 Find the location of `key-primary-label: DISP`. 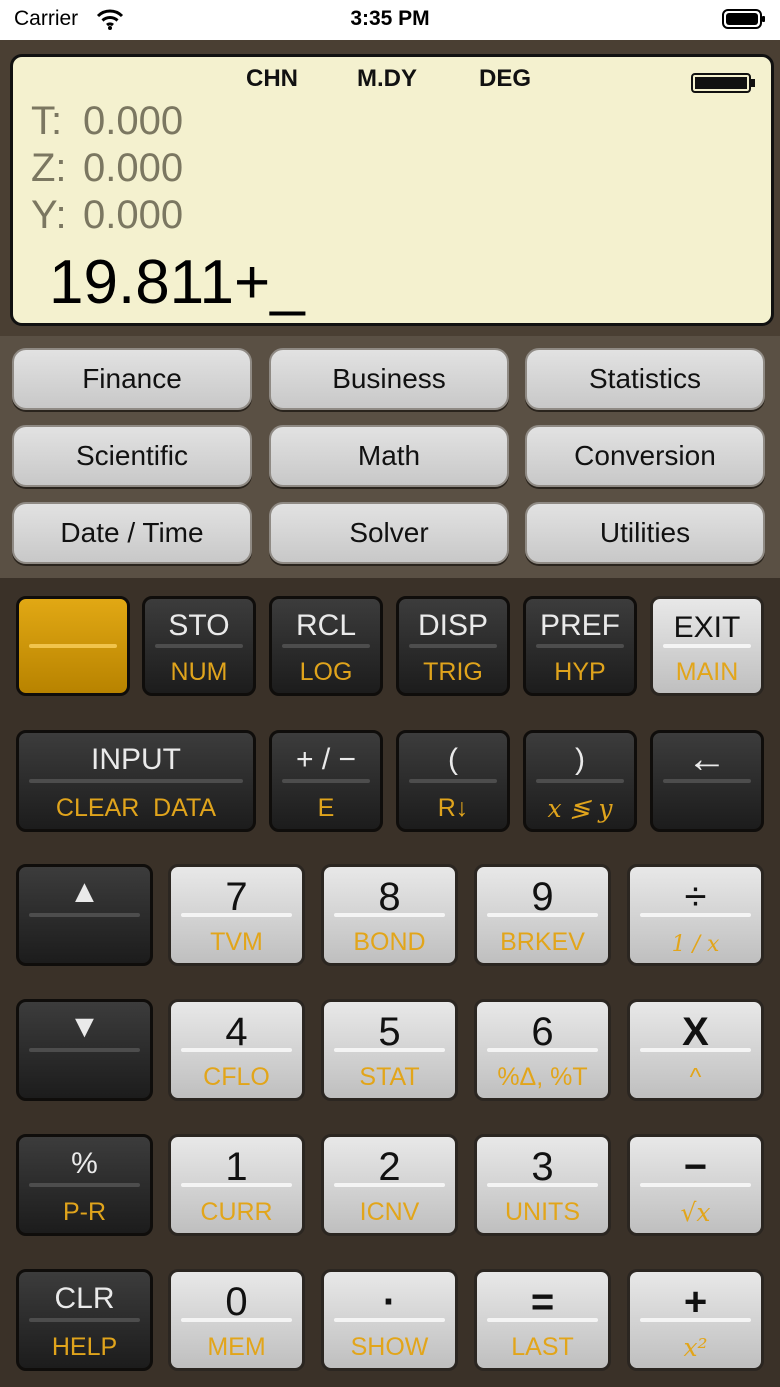

key-primary-label: DISP is located at coordinates (453, 625).